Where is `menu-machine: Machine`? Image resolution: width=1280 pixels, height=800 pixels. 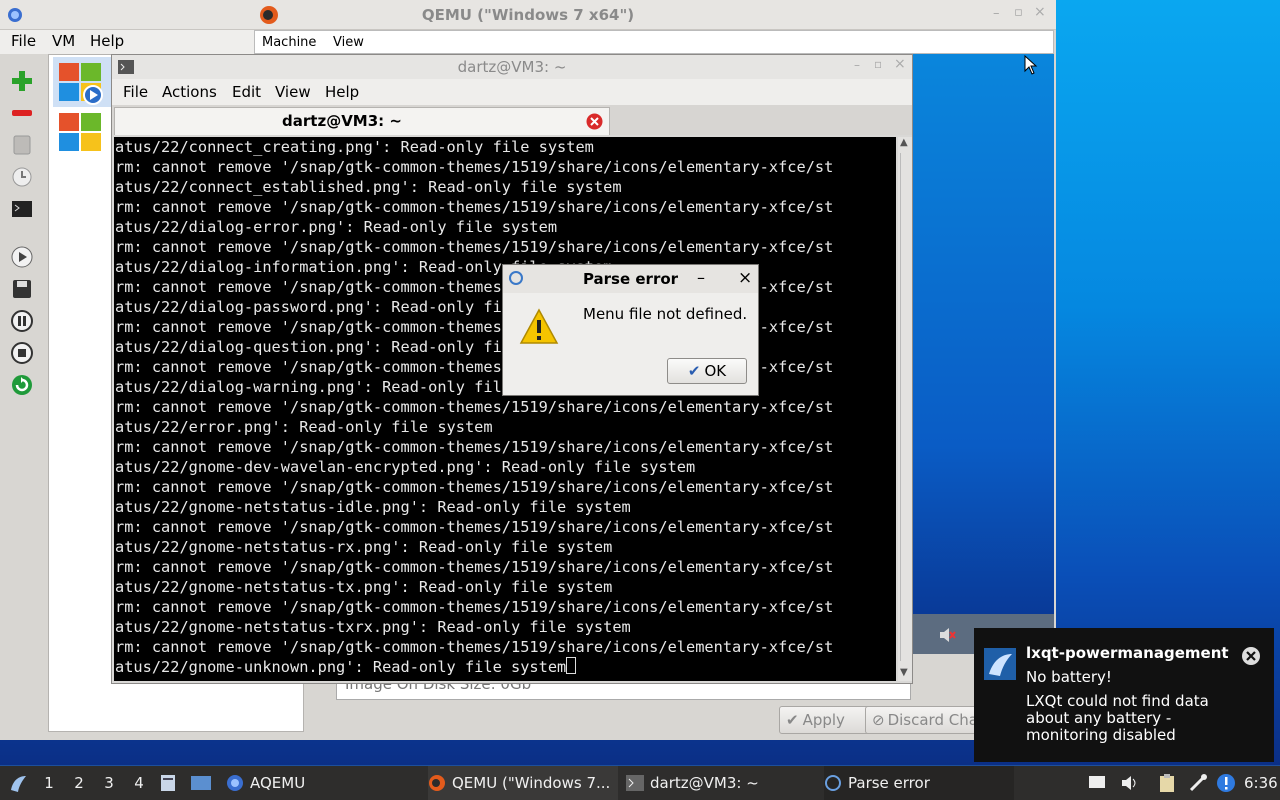
menu-machine: Machine is located at coordinates (289, 42).